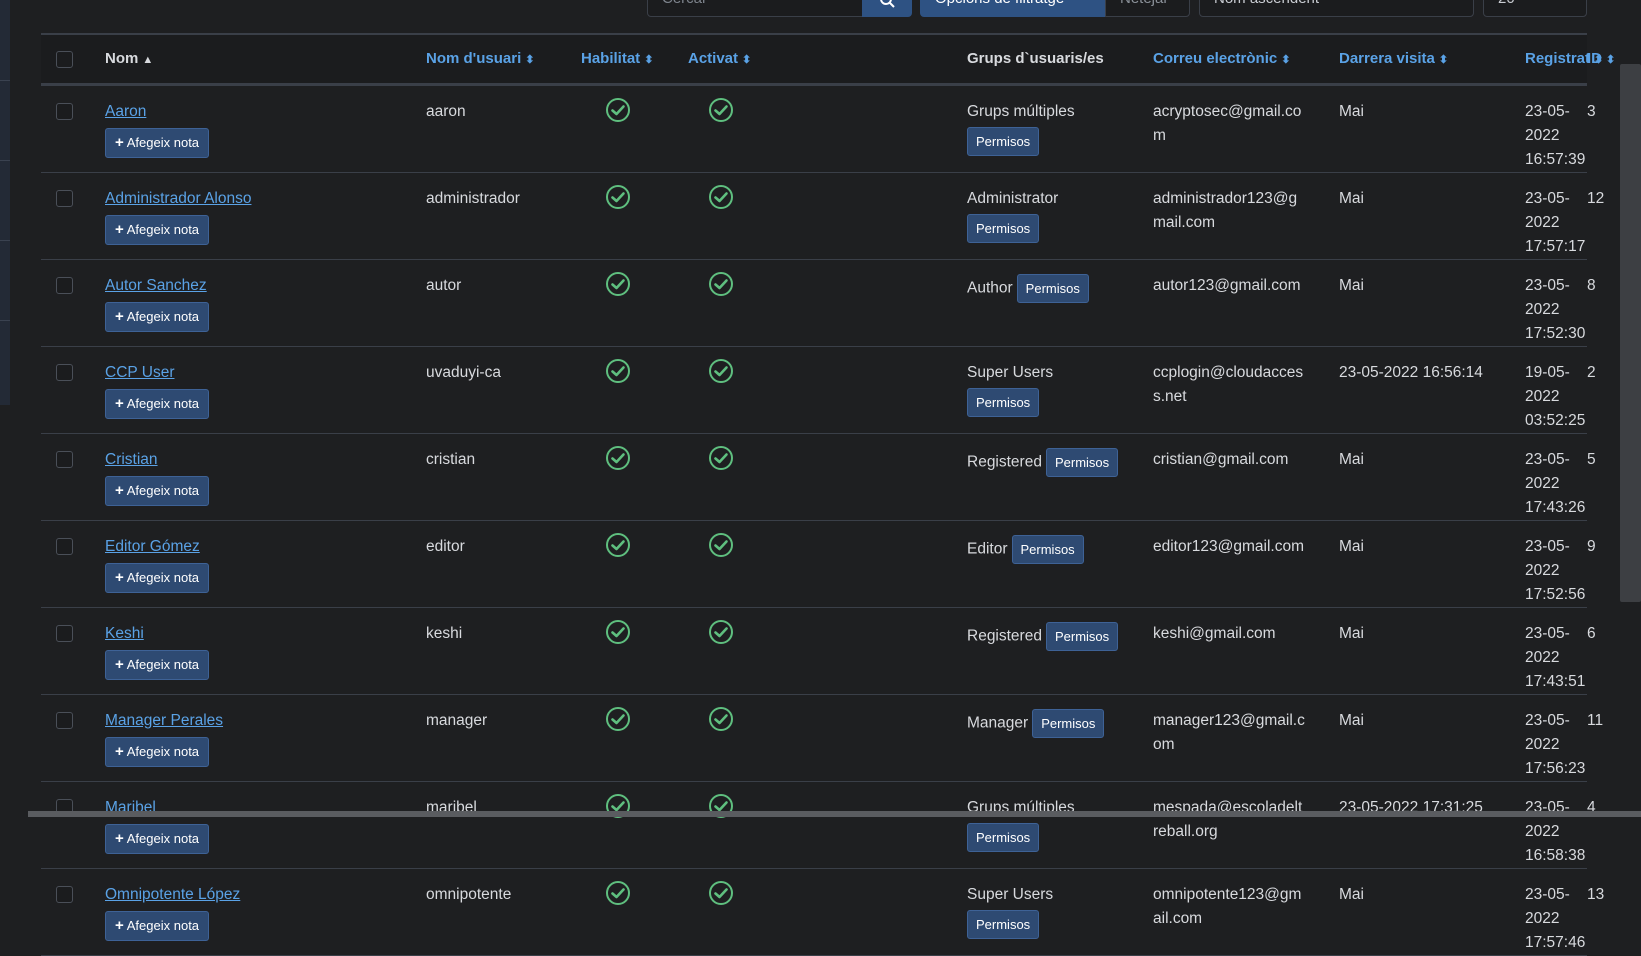 The height and width of the screenshot is (956, 1641). What do you see at coordinates (5, 160) in the screenshot?
I see `sidebar-divider` at bounding box center [5, 160].